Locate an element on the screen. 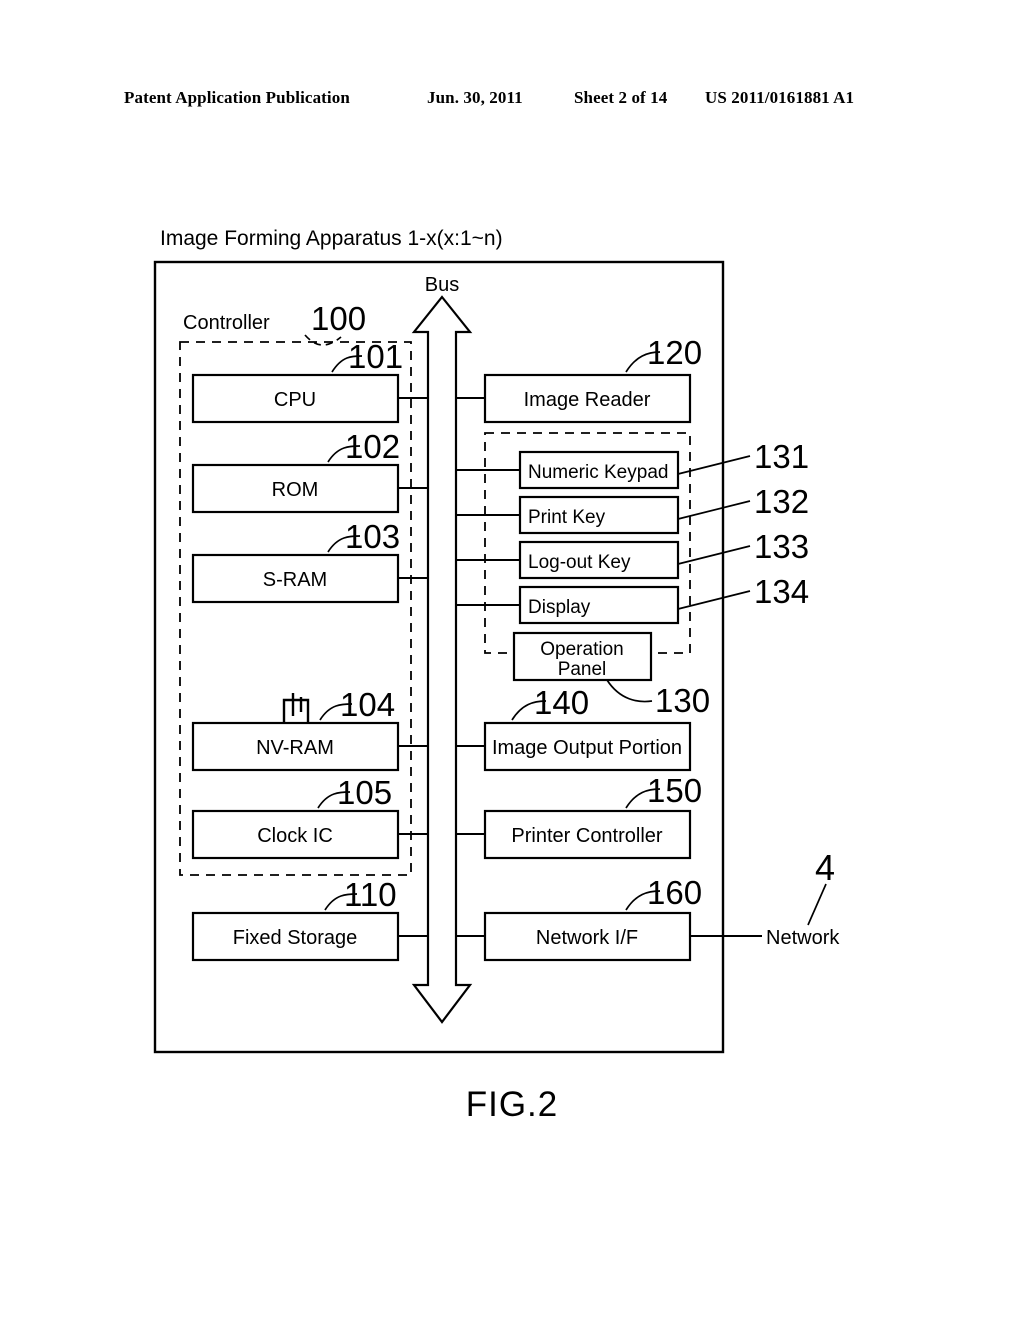 The width and height of the screenshot is (1024, 1320). ref-103: 103 is located at coordinates (372, 536).